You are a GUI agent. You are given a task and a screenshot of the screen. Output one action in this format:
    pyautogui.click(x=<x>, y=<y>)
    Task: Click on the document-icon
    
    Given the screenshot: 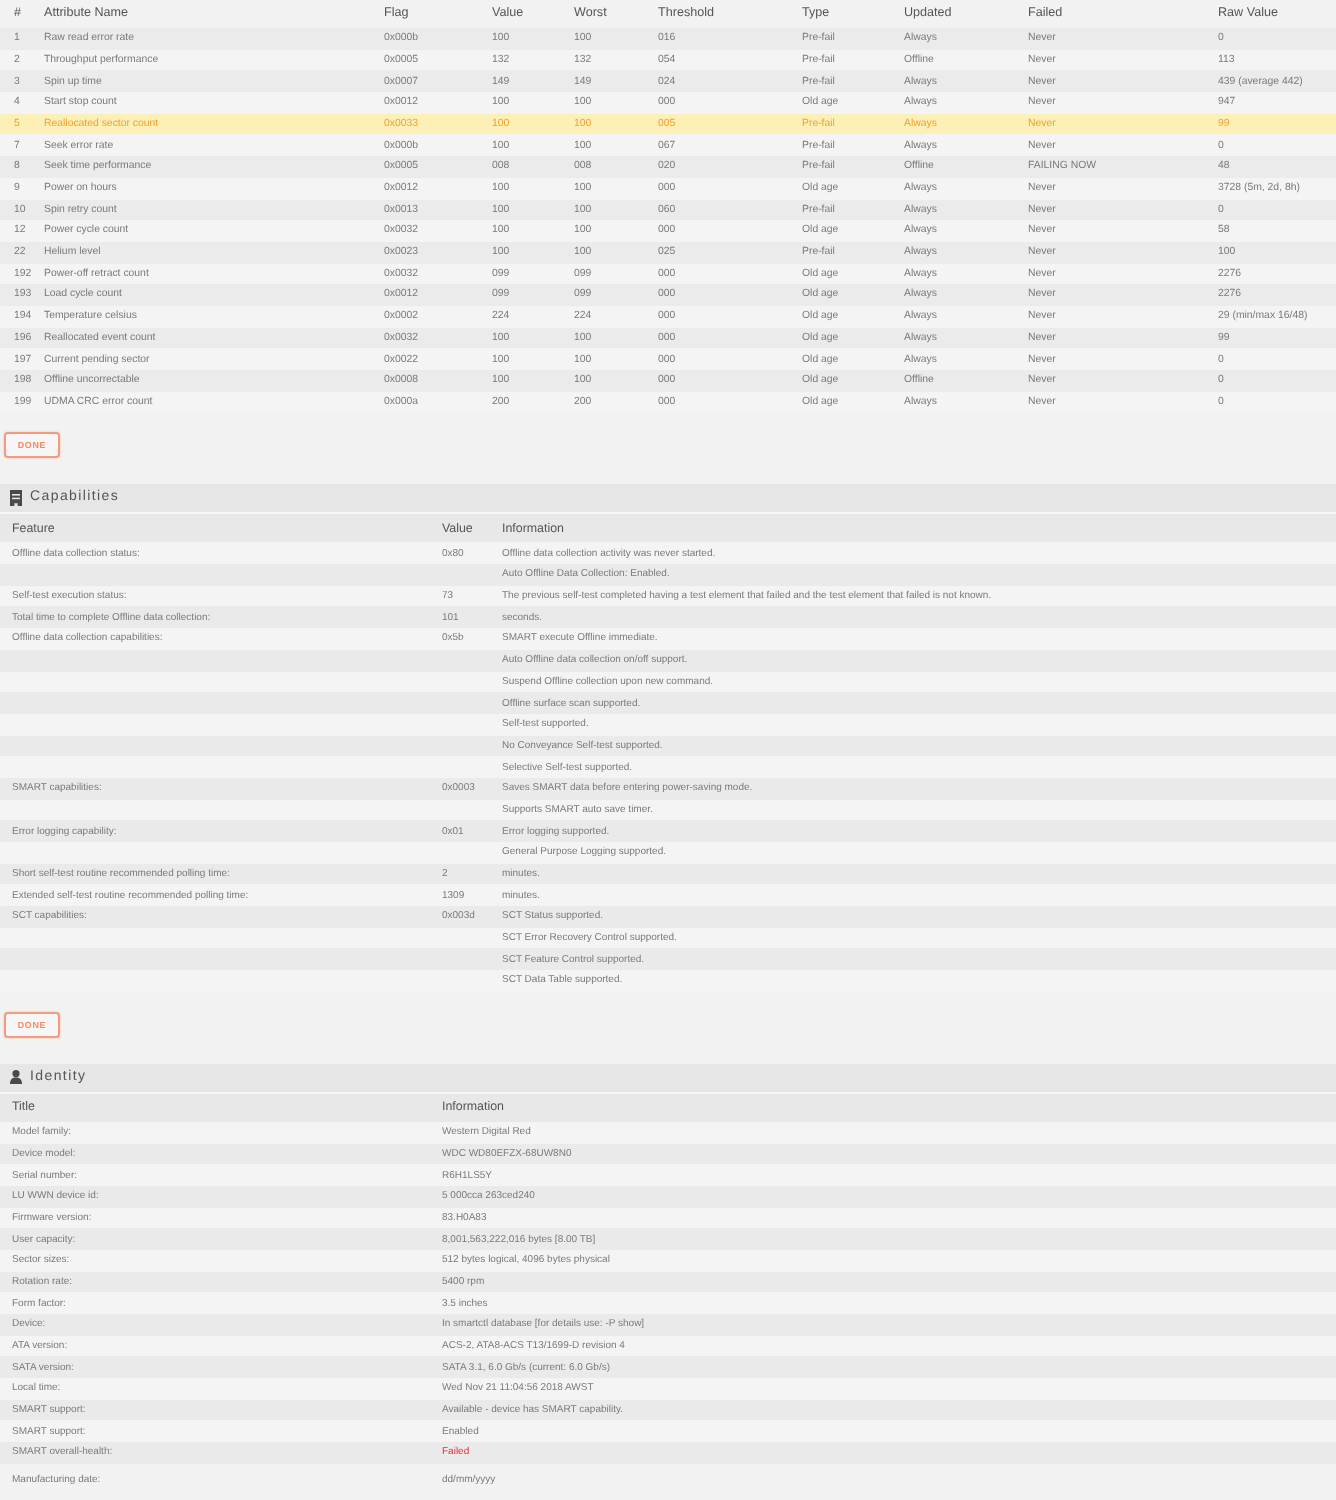 What is the action you would take?
    pyautogui.click(x=16, y=498)
    